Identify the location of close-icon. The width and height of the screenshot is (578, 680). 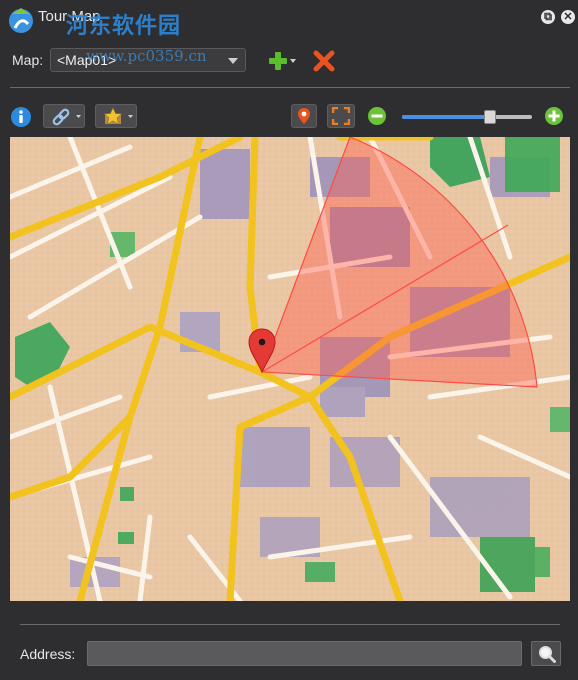
(324, 61).